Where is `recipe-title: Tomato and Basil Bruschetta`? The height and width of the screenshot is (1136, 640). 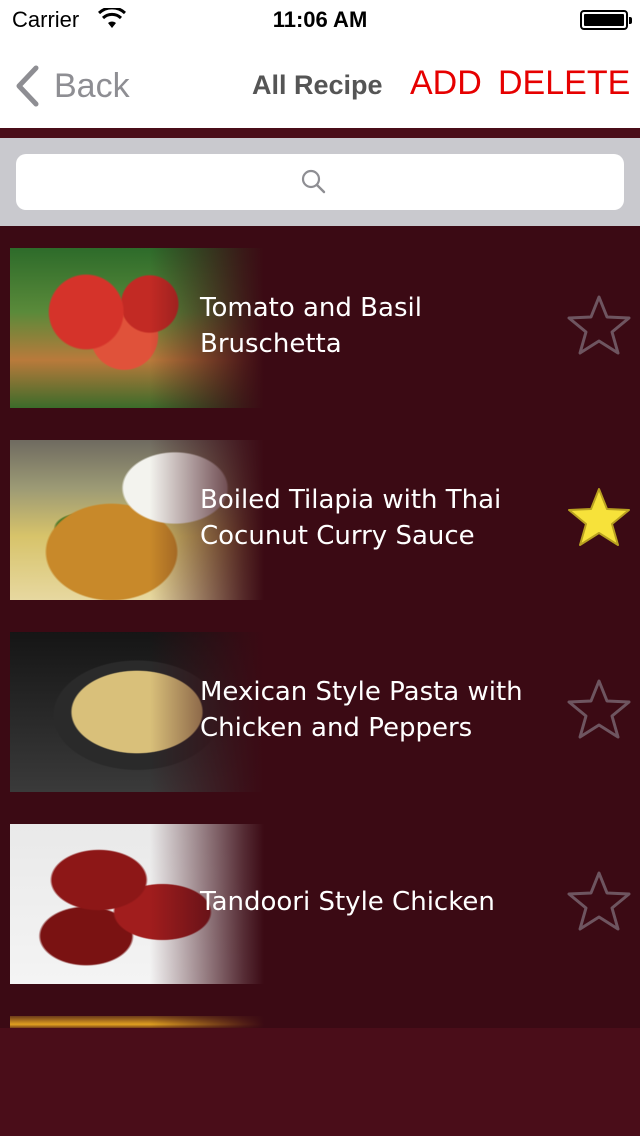 recipe-title: Tomato and Basil Bruschetta is located at coordinates (311, 326).